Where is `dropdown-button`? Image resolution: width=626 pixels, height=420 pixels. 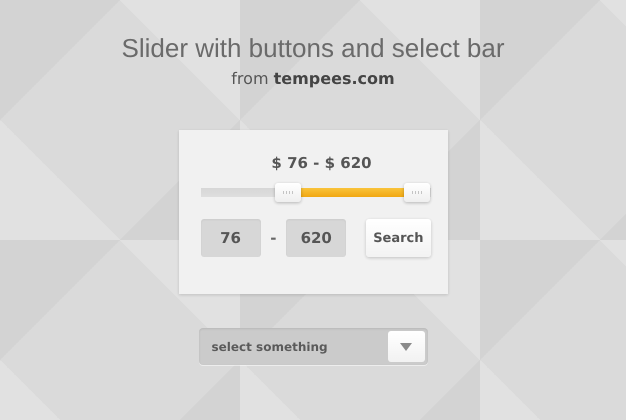 dropdown-button is located at coordinates (406, 346).